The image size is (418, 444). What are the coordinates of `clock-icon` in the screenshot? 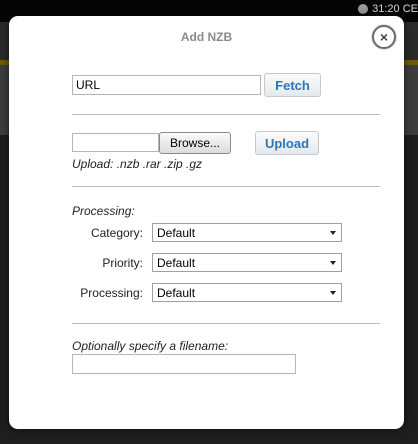 It's located at (363, 9).